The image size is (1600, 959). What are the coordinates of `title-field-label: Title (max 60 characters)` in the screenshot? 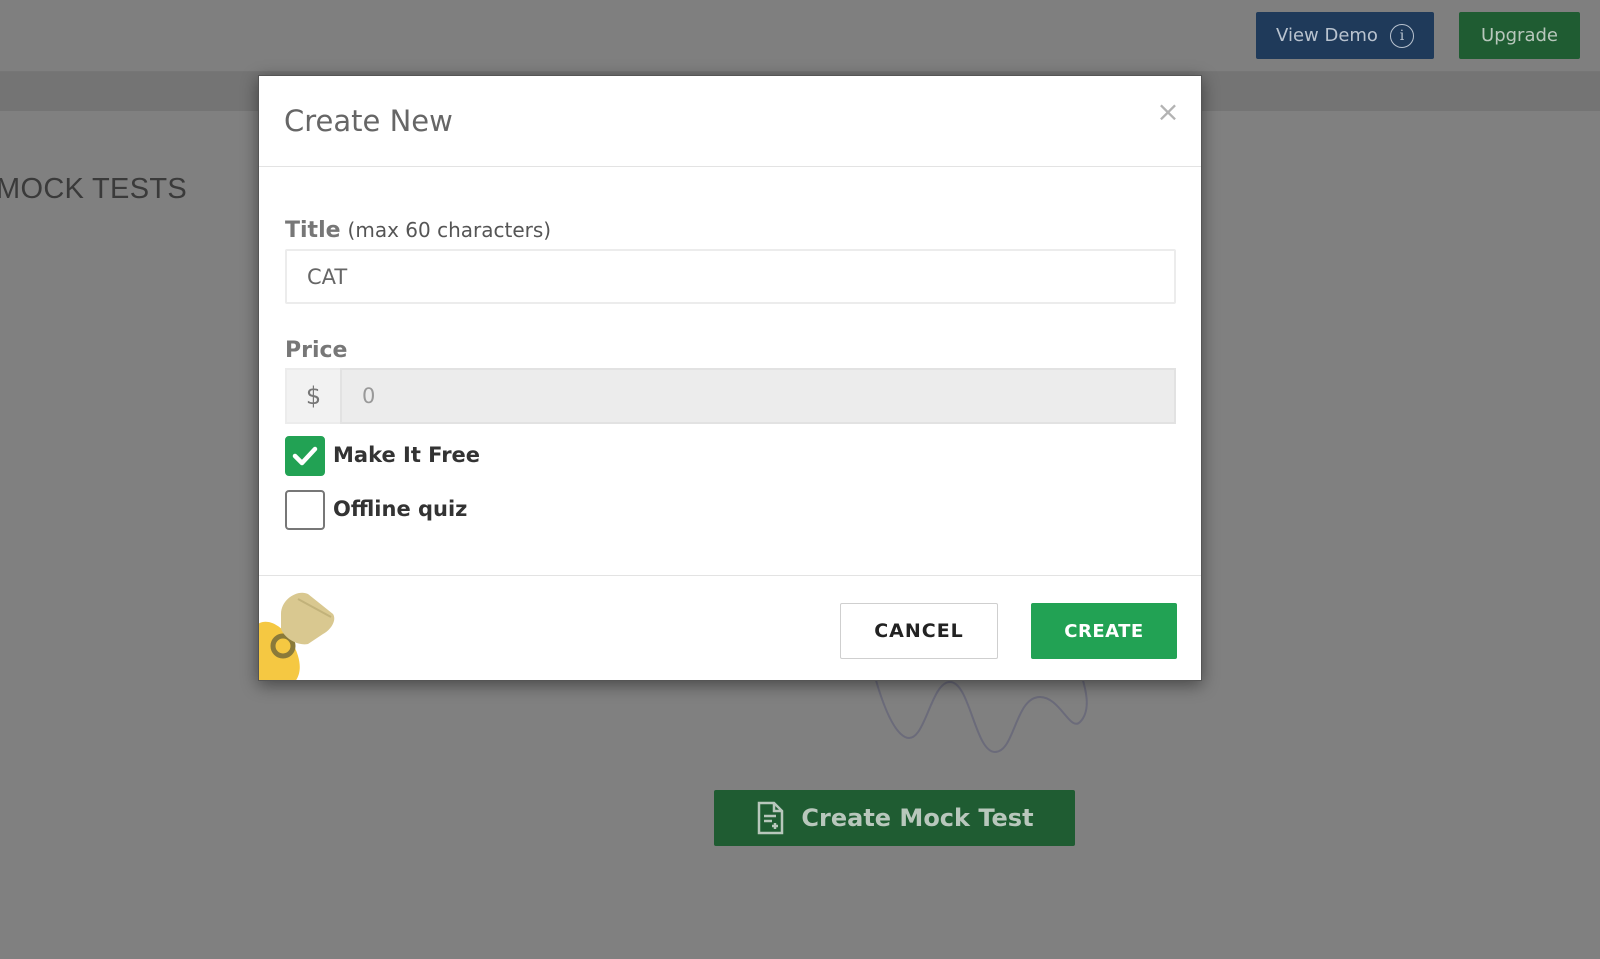 It's located at (418, 230).